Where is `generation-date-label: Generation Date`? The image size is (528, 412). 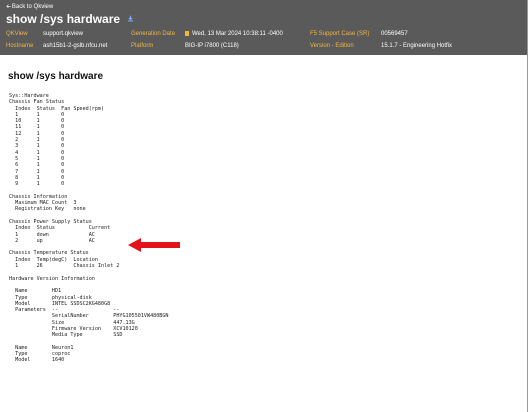 generation-date-label: Generation Date is located at coordinates (153, 34).